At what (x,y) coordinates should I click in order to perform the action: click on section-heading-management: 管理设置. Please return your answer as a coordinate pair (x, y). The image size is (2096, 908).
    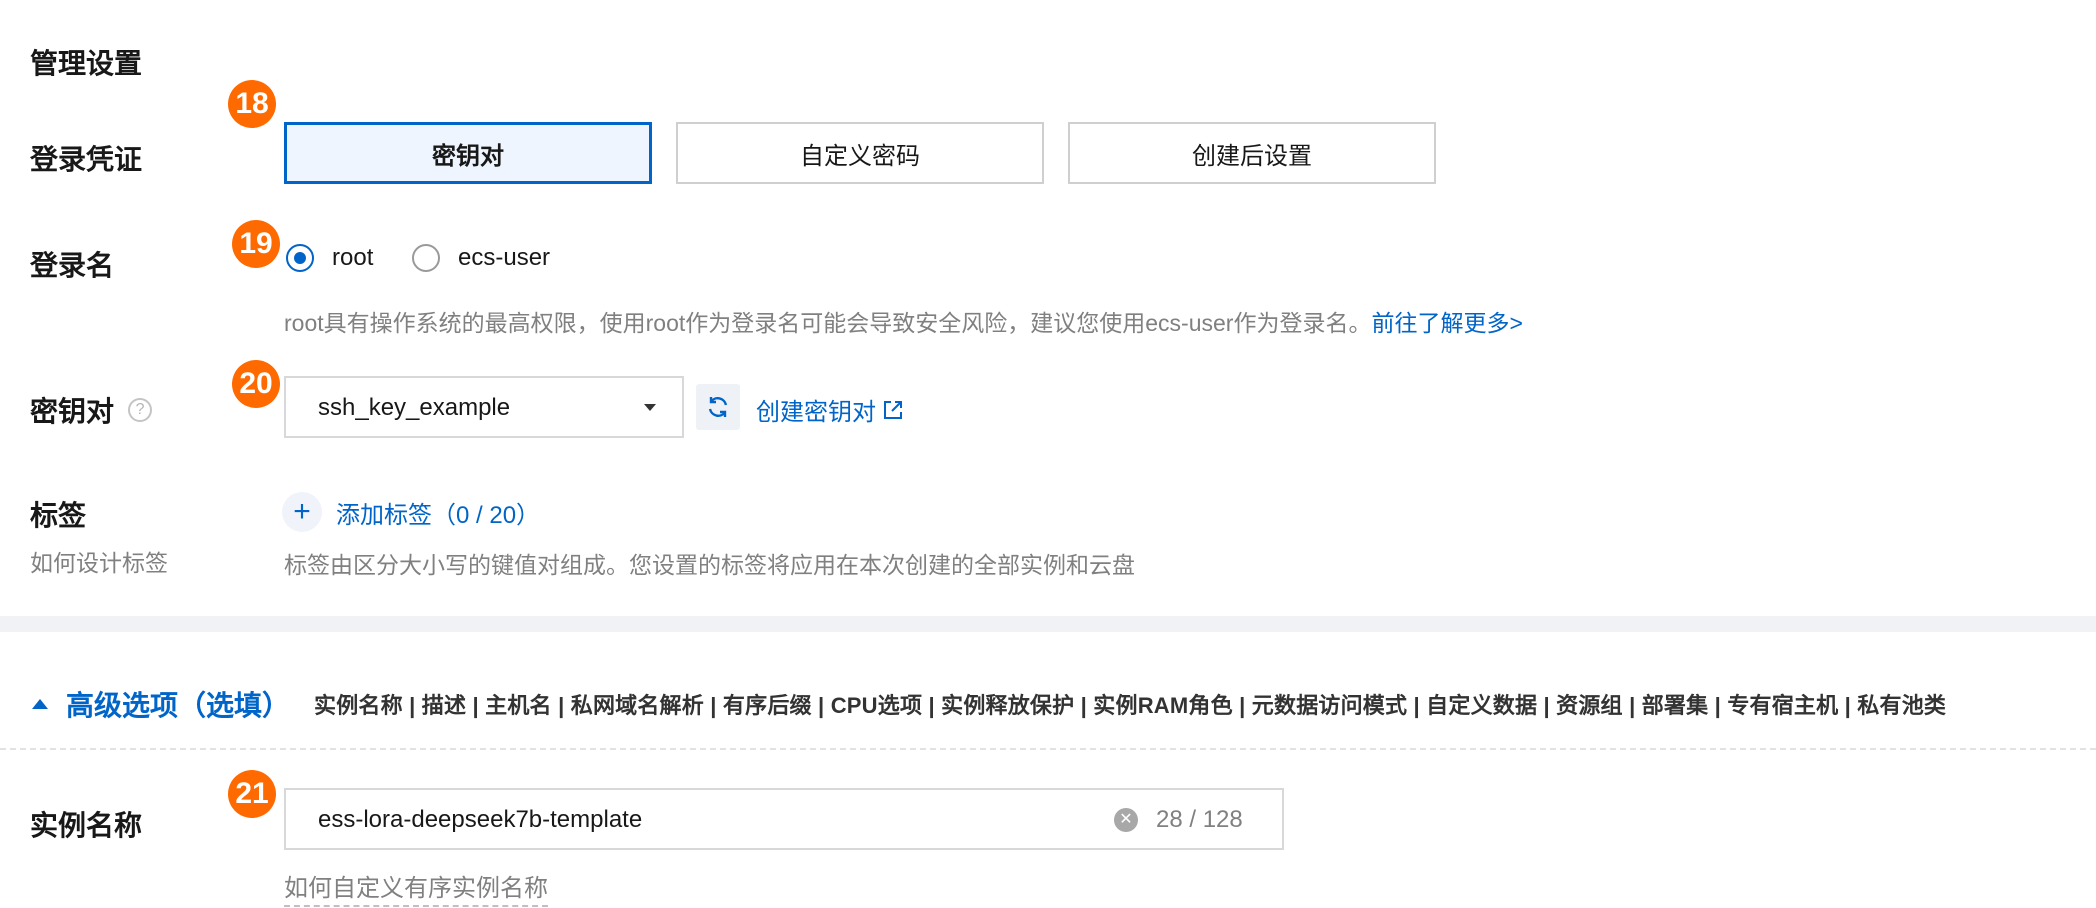
    Looking at the image, I should click on (86, 63).